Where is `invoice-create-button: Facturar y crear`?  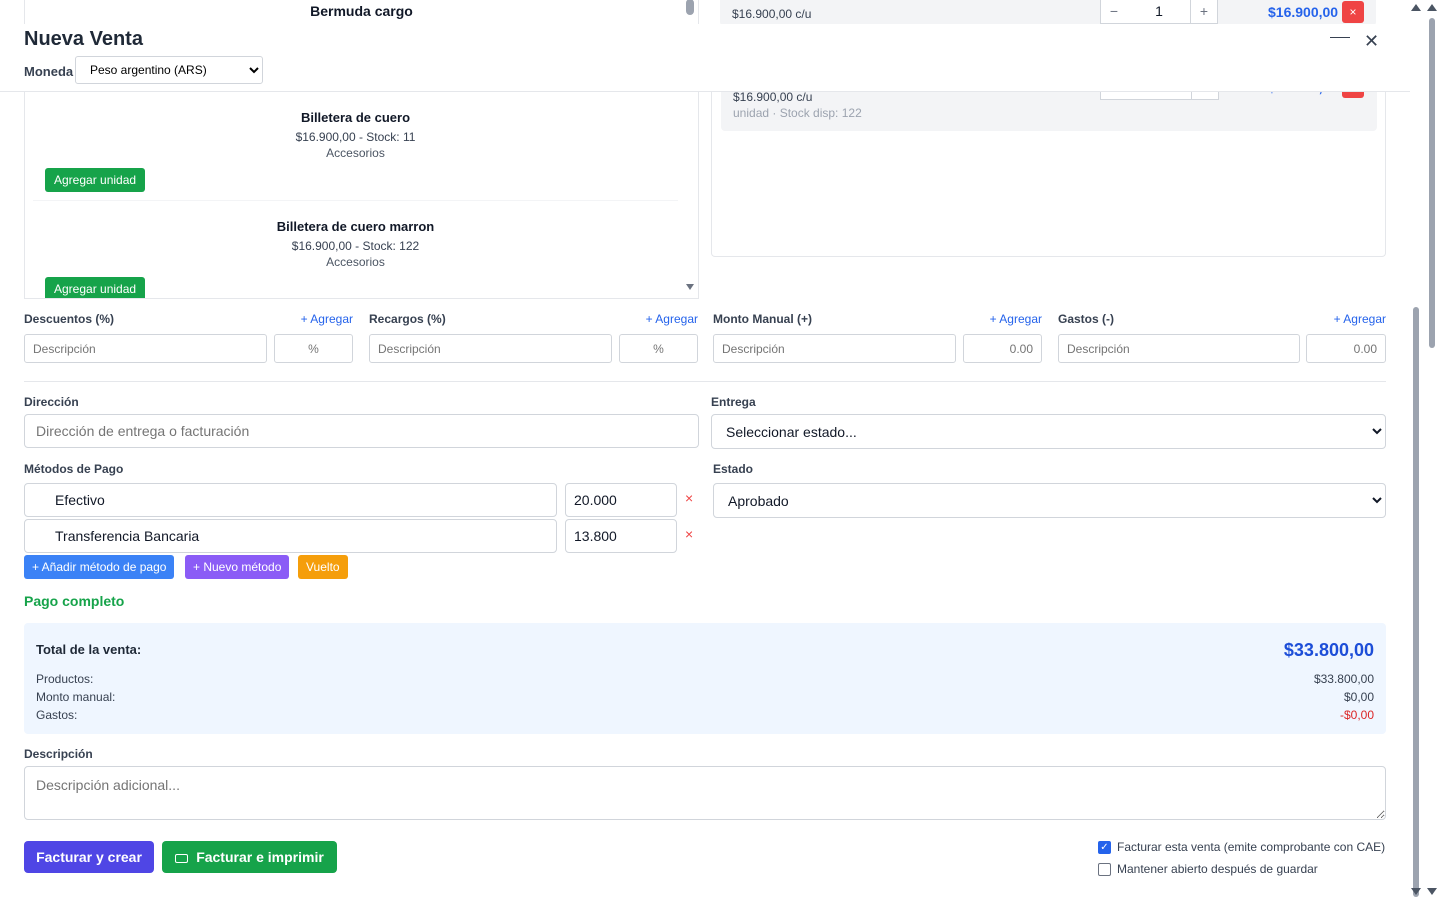 invoice-create-button: Facturar y crear is located at coordinates (89, 857).